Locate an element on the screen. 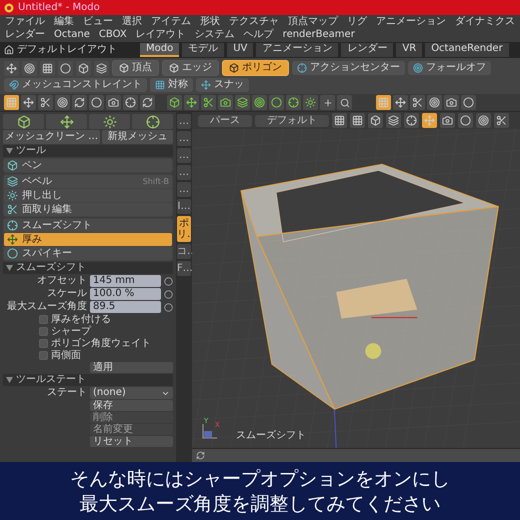  tool-button: フォールオフ is located at coordinates (449, 68).